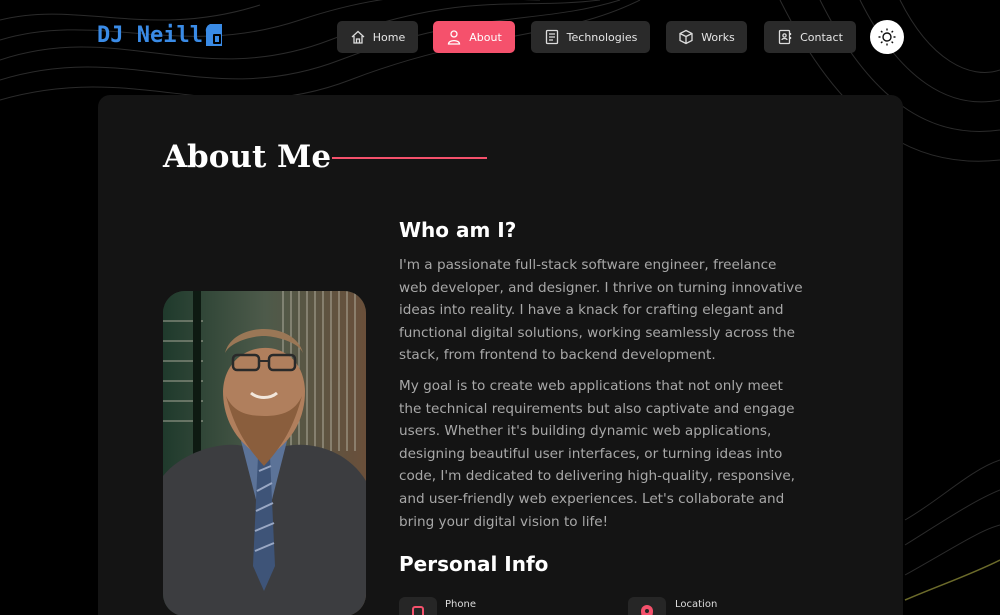 The height and width of the screenshot is (615, 1000). Describe the element at coordinates (785, 37) in the screenshot. I see `contact-book-icon` at that location.